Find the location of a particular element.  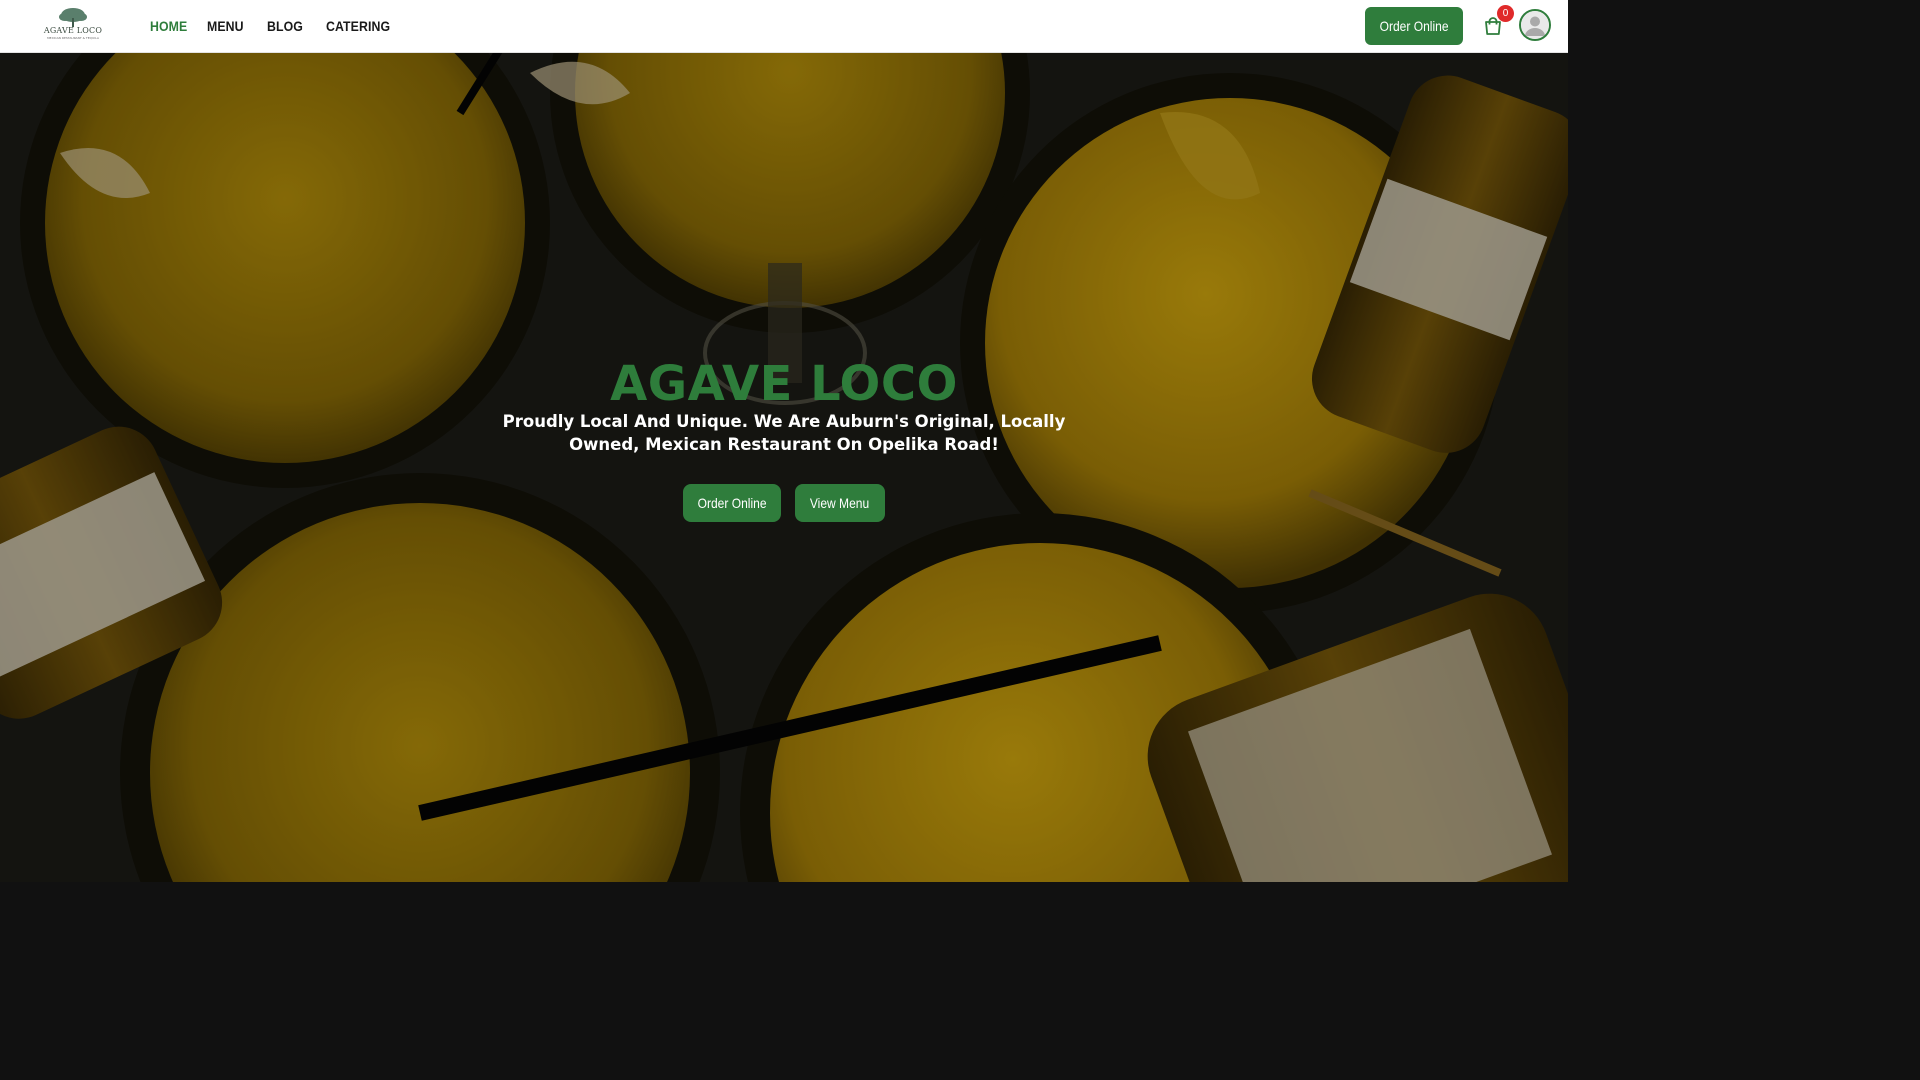

nav-catering: CATERING is located at coordinates (358, 26).